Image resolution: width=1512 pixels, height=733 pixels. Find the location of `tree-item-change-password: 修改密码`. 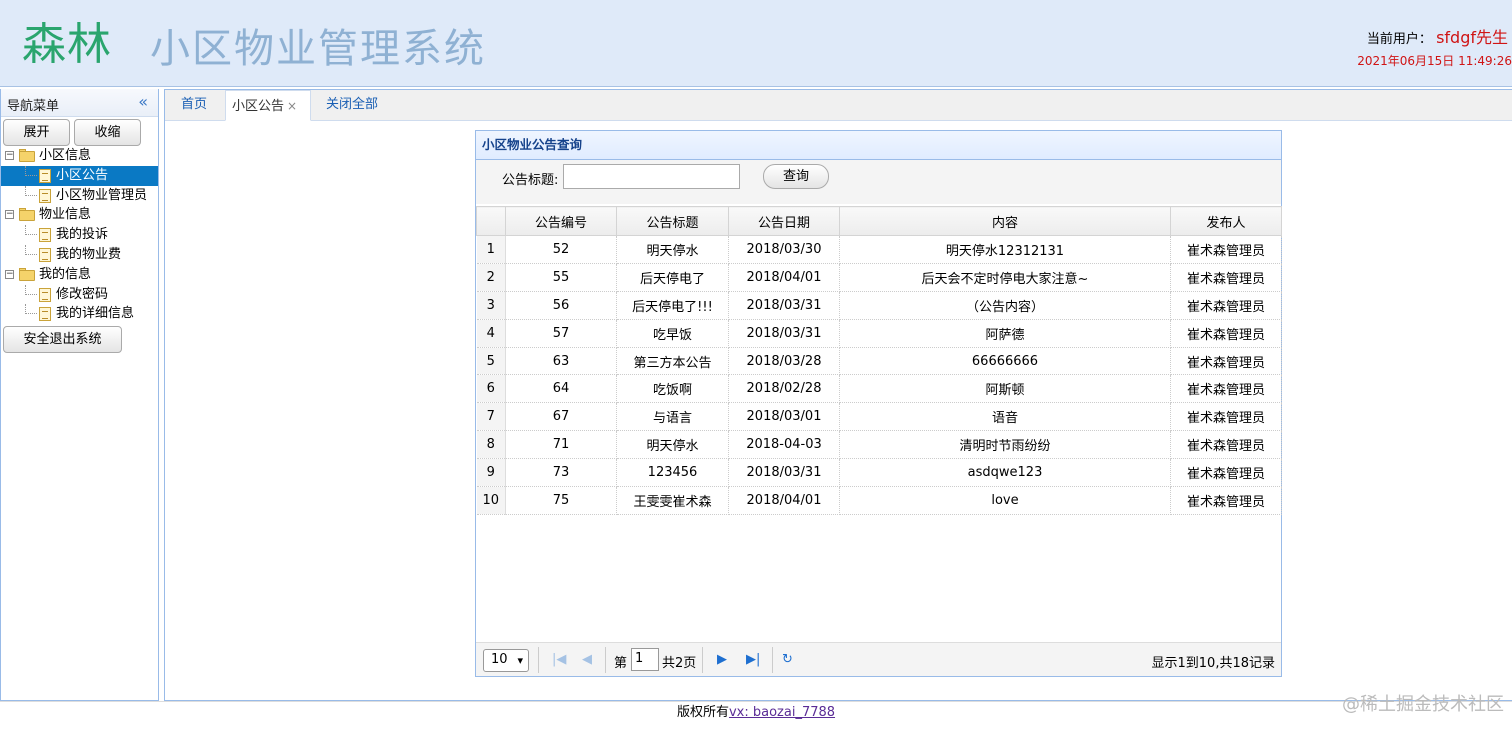

tree-item-change-password: 修改密码 is located at coordinates (79, 294).